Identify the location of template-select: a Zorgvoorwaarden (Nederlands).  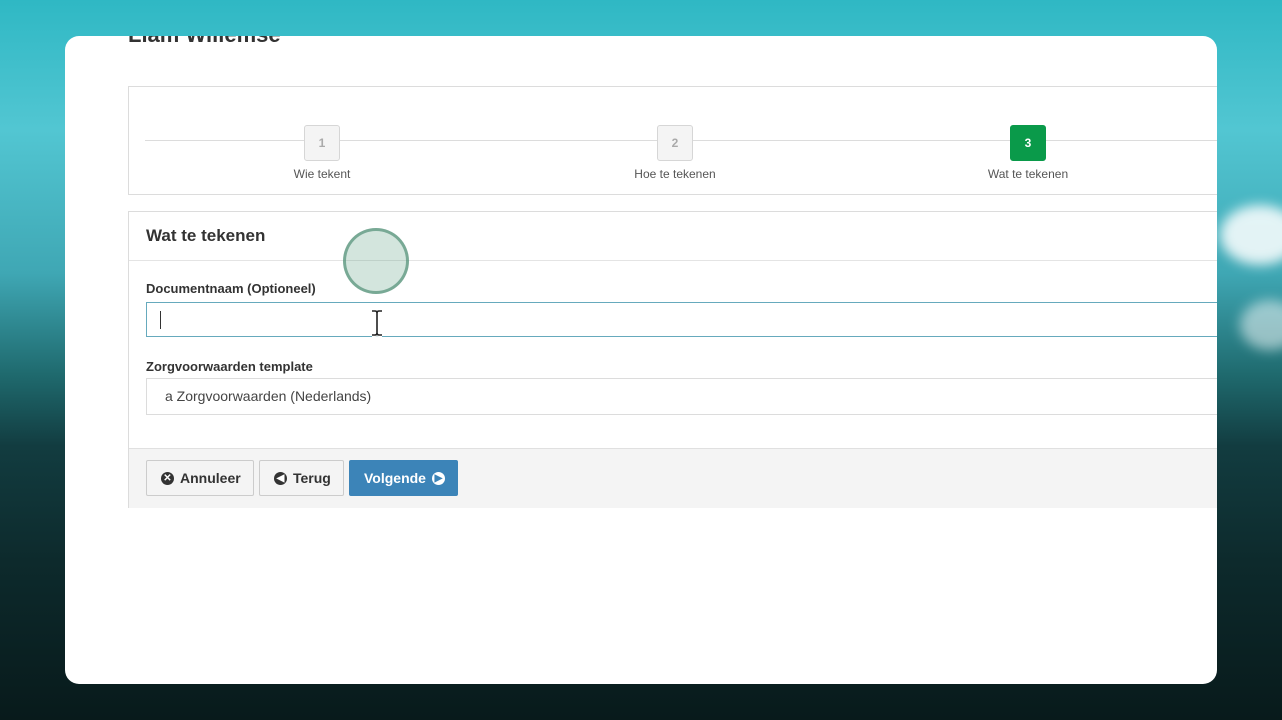
(681, 396).